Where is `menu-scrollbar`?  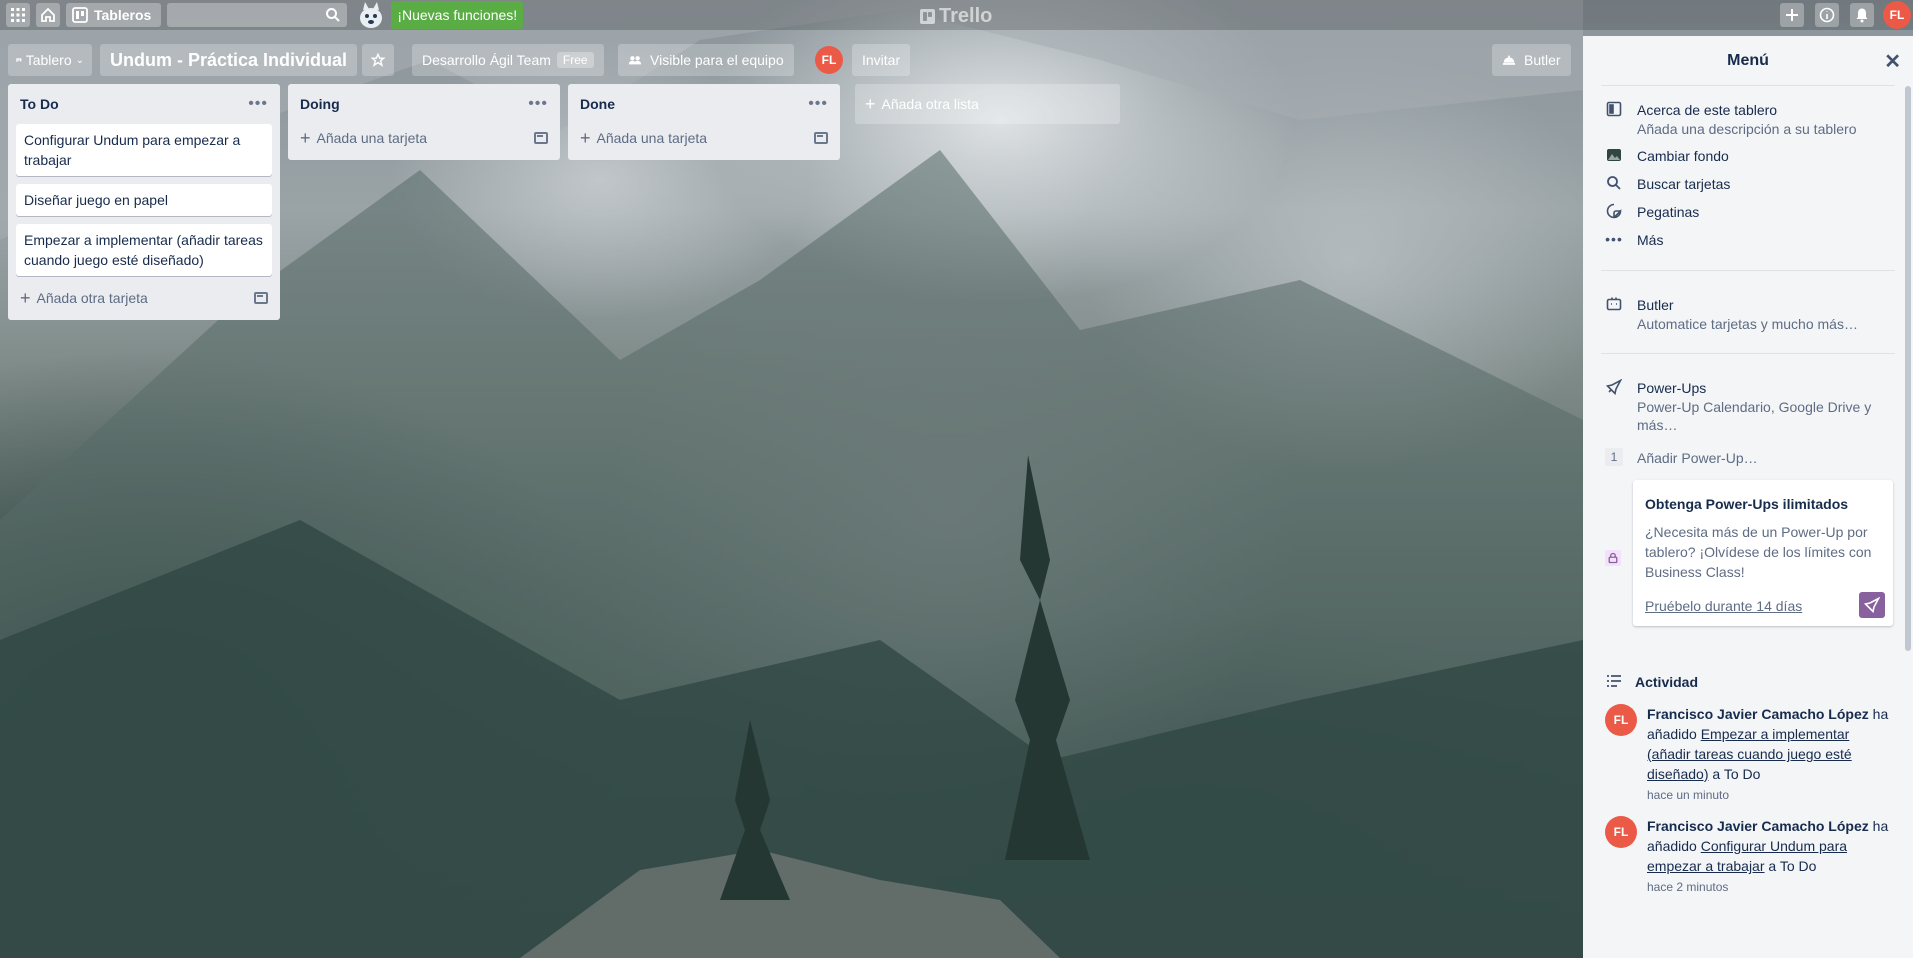 menu-scrollbar is located at coordinates (1908, 368).